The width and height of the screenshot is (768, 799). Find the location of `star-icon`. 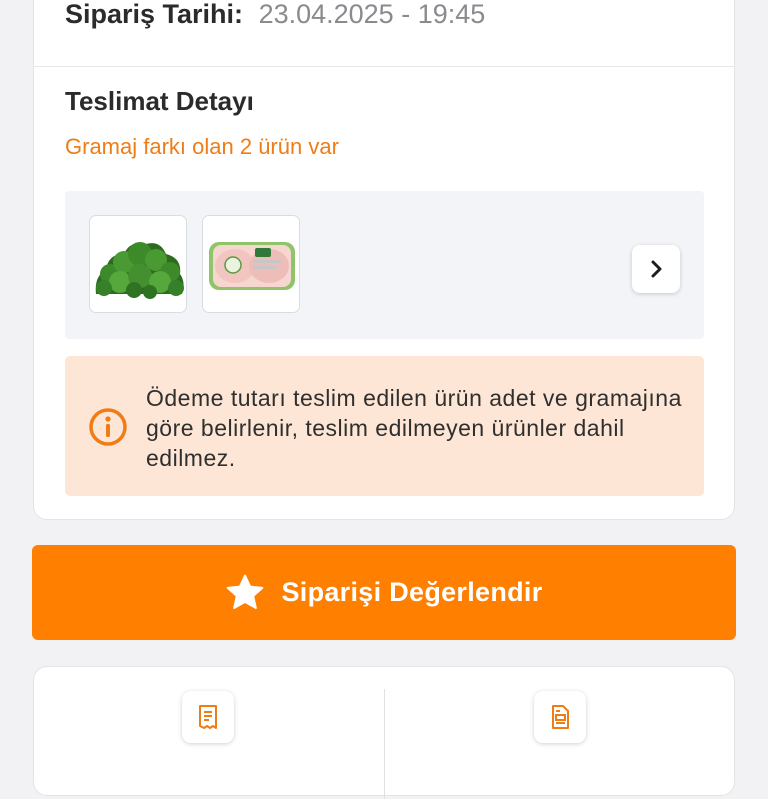

star-icon is located at coordinates (245, 593).